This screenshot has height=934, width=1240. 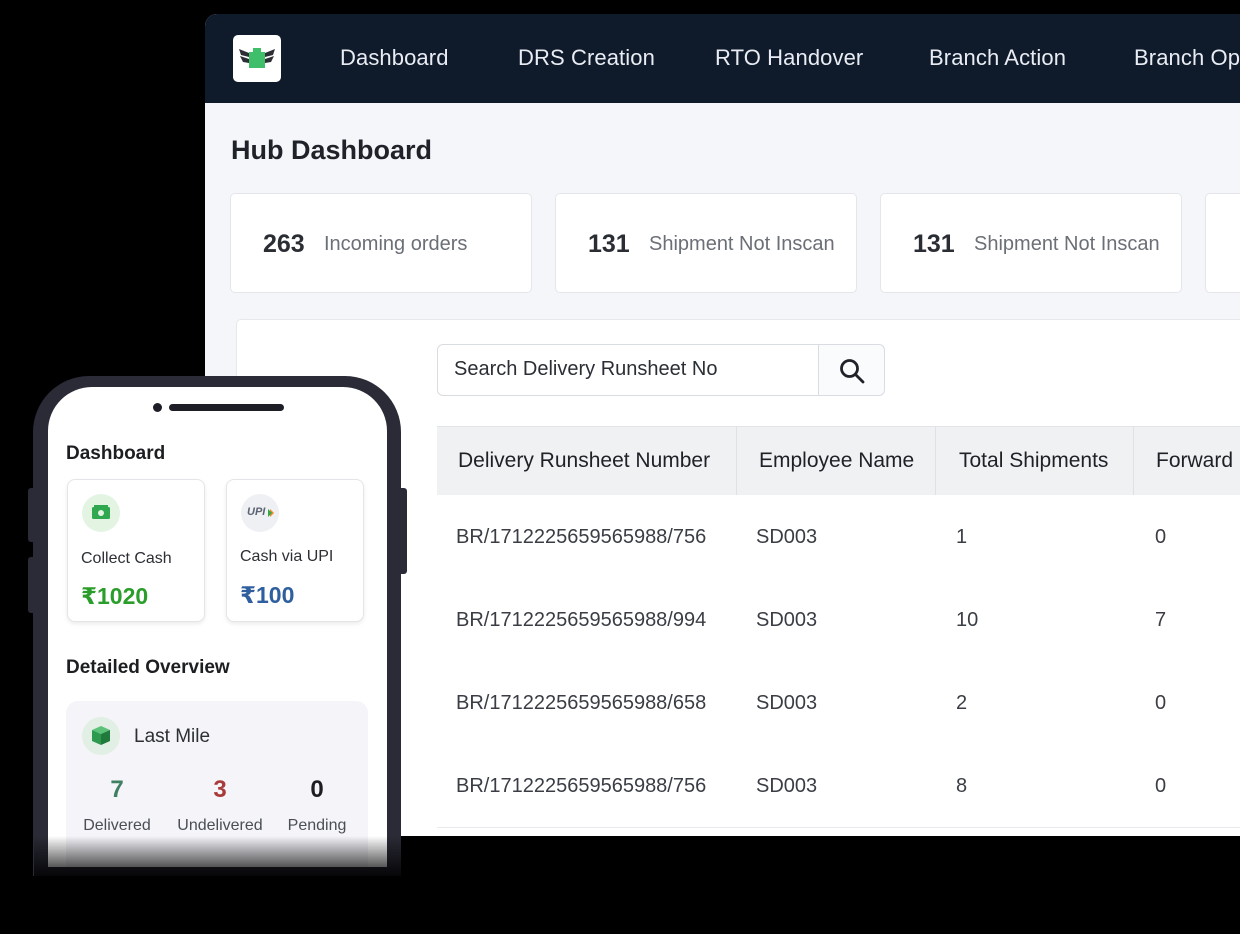 What do you see at coordinates (581, 620) in the screenshot?
I see `cell-runsheet: BR/1712225659565988/994` at bounding box center [581, 620].